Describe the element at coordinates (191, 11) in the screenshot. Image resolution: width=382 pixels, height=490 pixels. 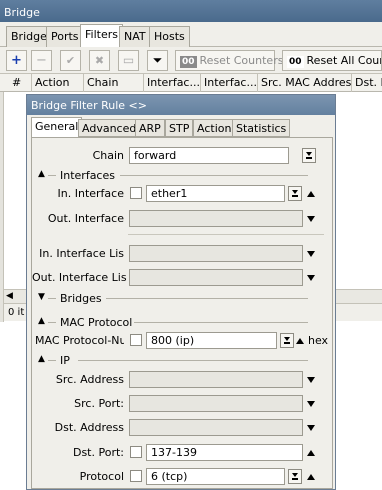
I see `window-title: Bridge` at that location.